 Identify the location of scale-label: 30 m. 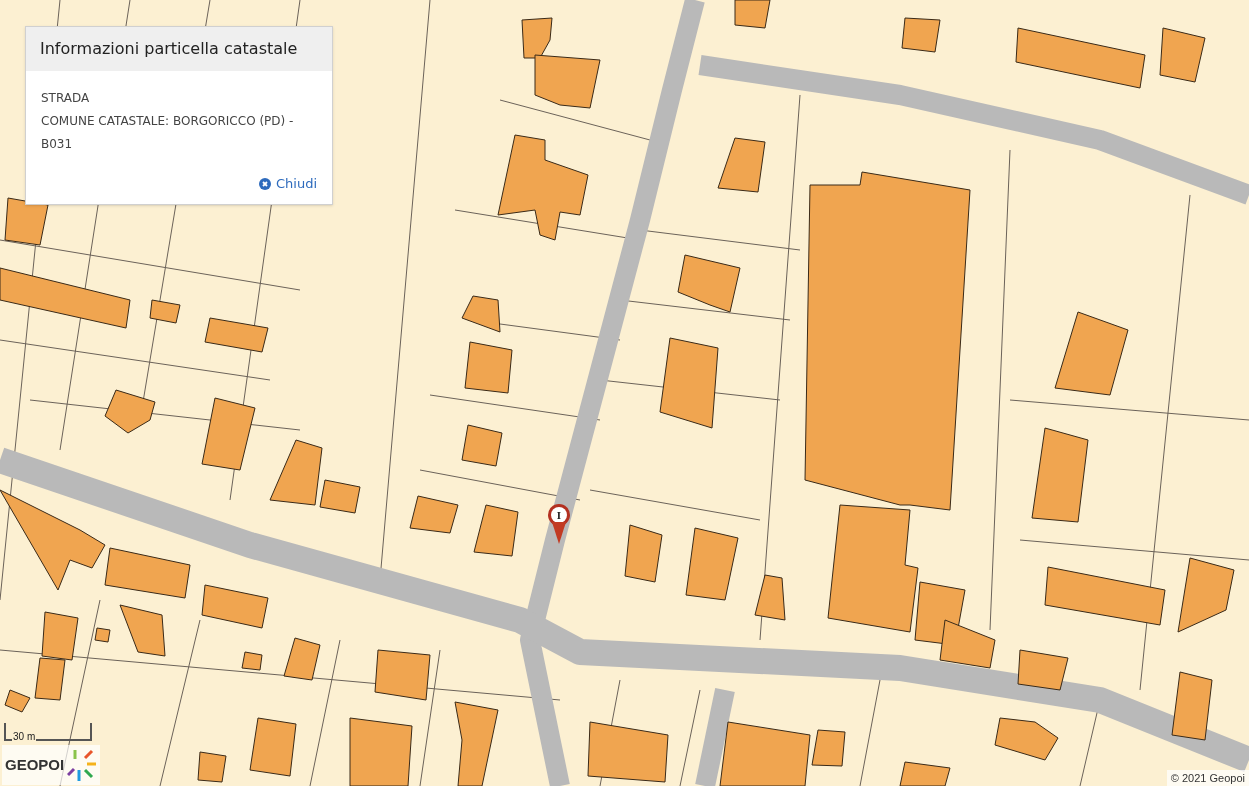
(24, 736).